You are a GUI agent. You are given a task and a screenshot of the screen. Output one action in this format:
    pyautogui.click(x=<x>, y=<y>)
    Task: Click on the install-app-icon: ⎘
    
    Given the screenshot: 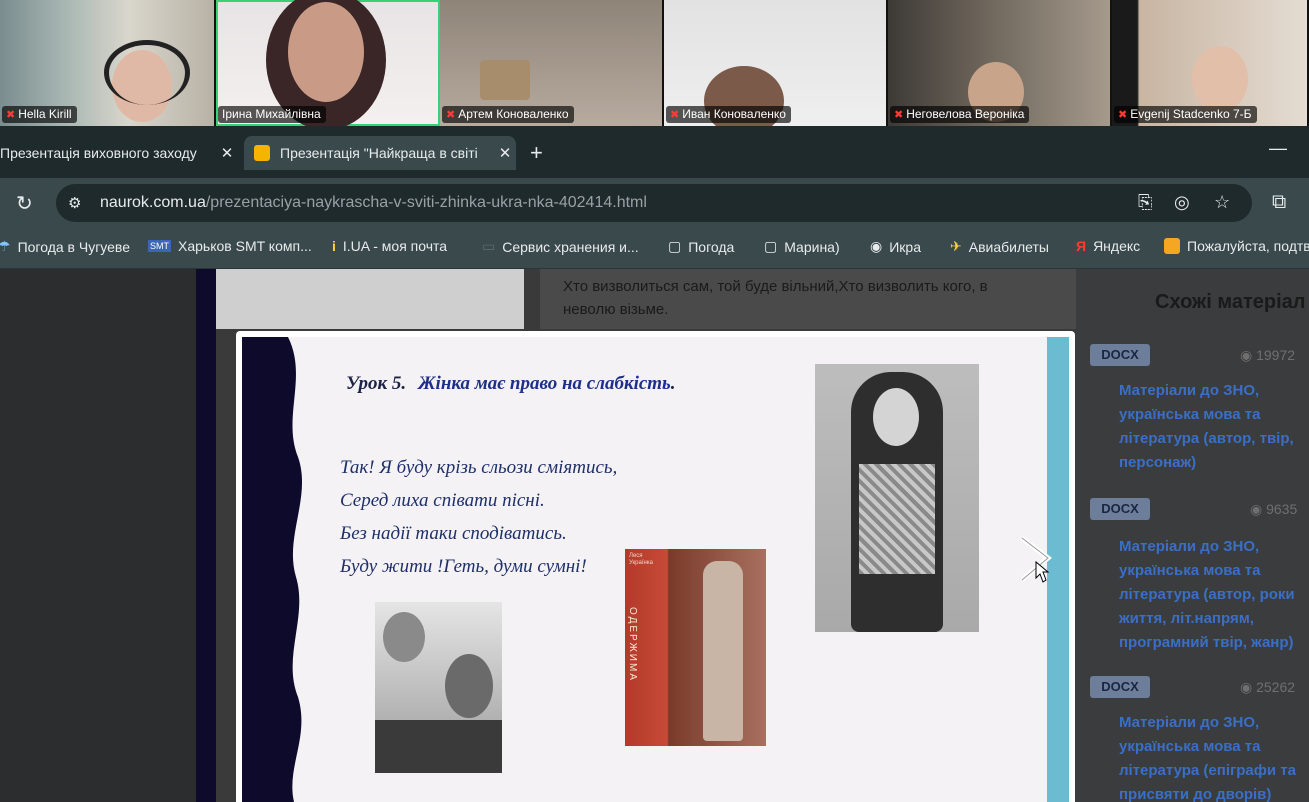 What is the action you would take?
    pyautogui.click(x=1145, y=202)
    